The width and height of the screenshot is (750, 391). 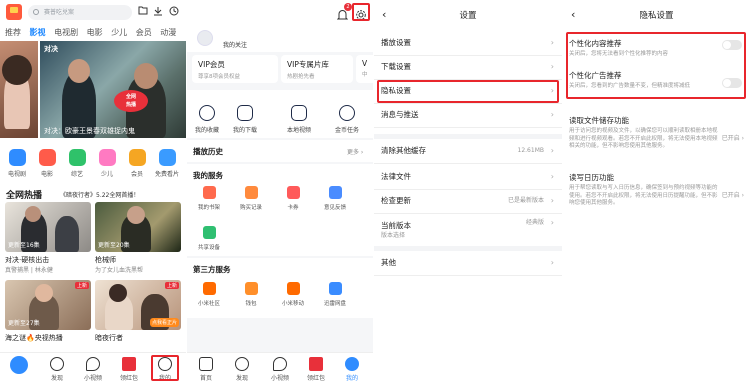 I want to click on category-shortcut: 少儿, so click(x=107, y=163).